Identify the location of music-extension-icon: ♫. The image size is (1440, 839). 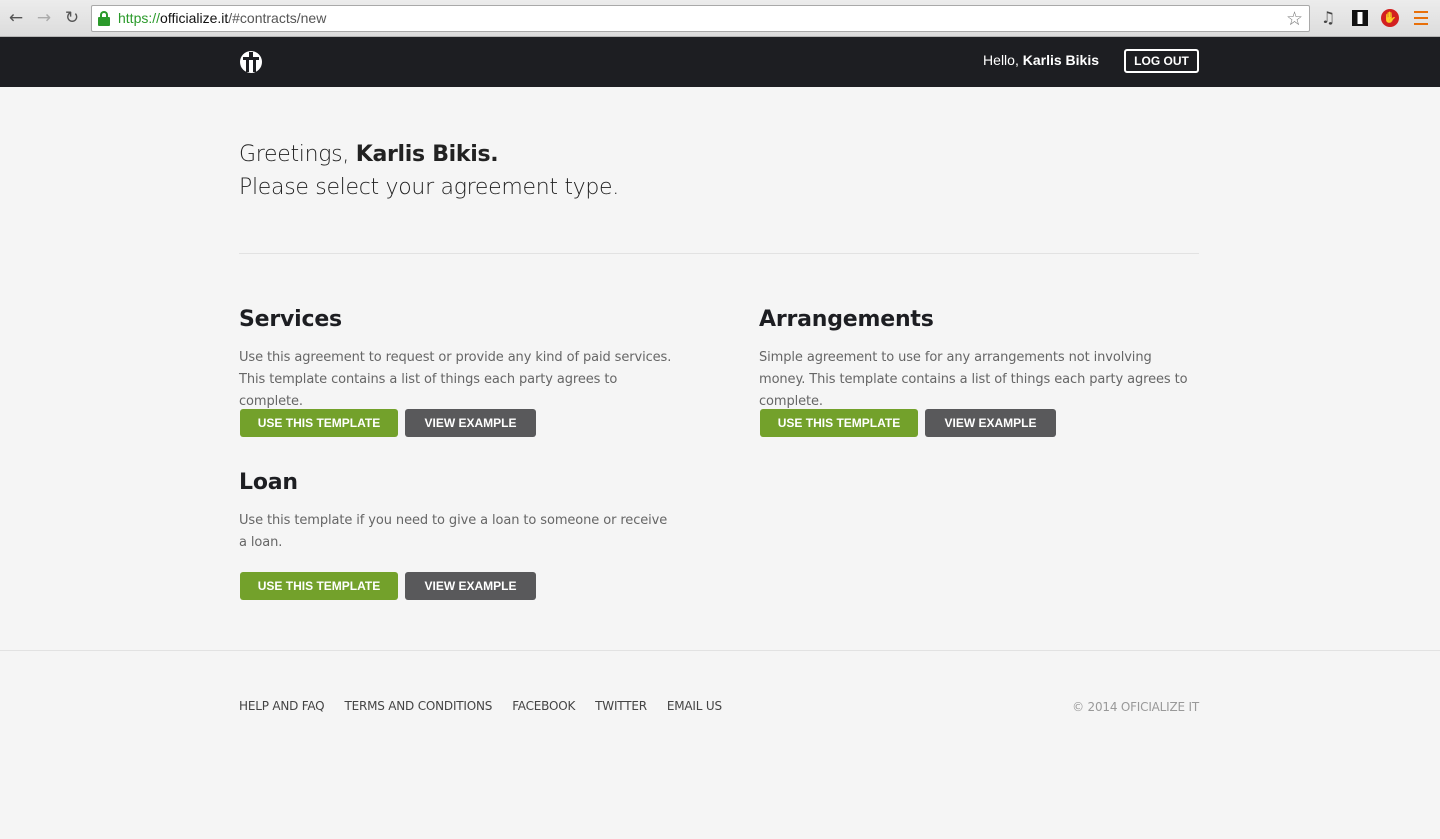
(1328, 18).